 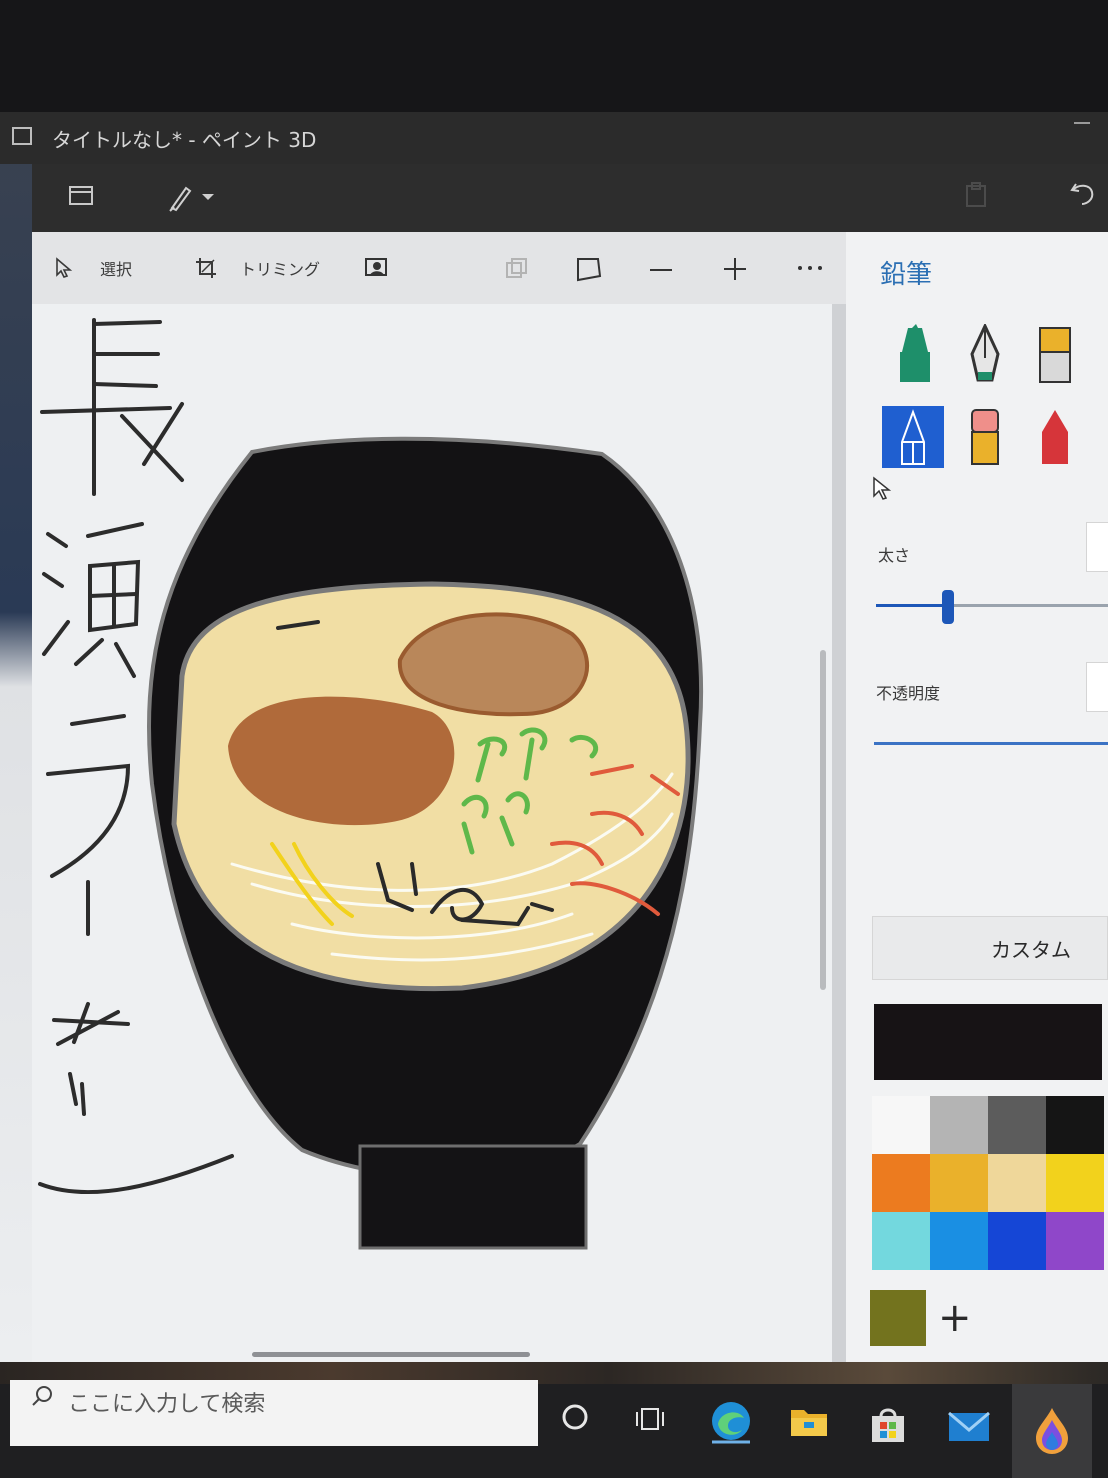 I want to click on custom-color-button: カスタム, so click(x=990, y=948).